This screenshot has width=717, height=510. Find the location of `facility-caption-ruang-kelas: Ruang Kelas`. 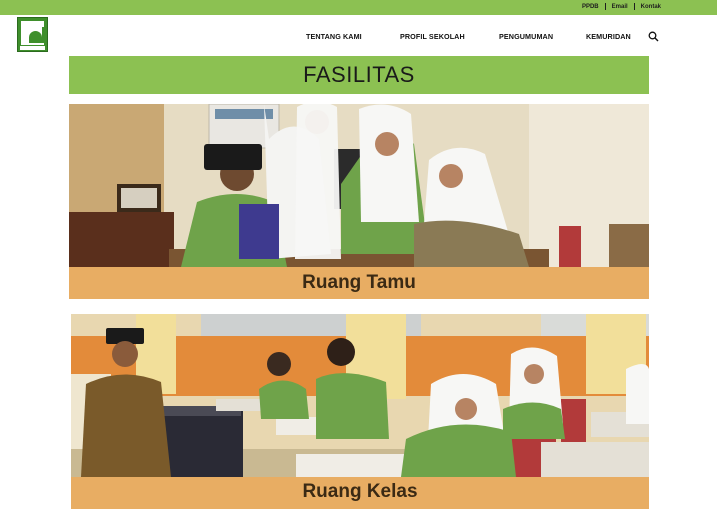

facility-caption-ruang-kelas: Ruang Kelas is located at coordinates (360, 493).